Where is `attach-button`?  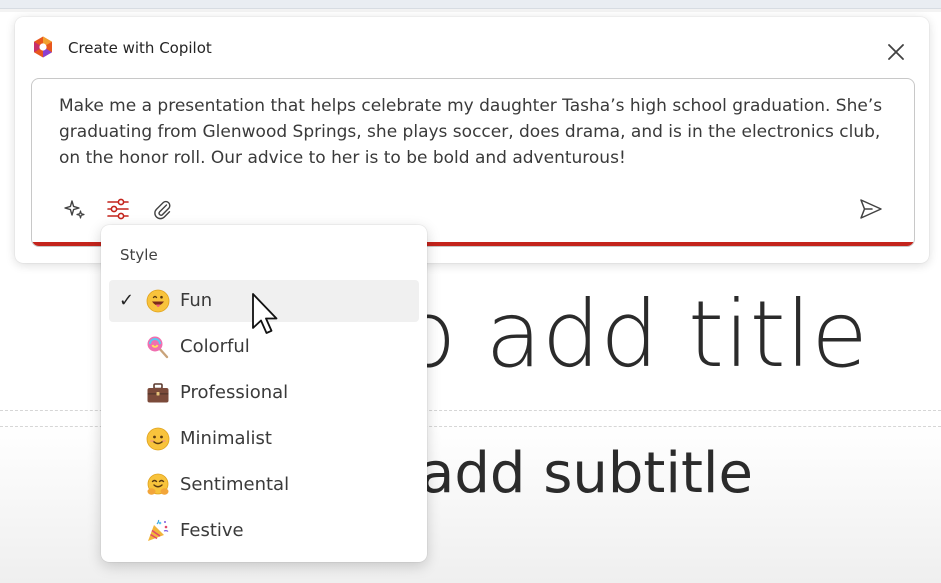 attach-button is located at coordinates (162, 209).